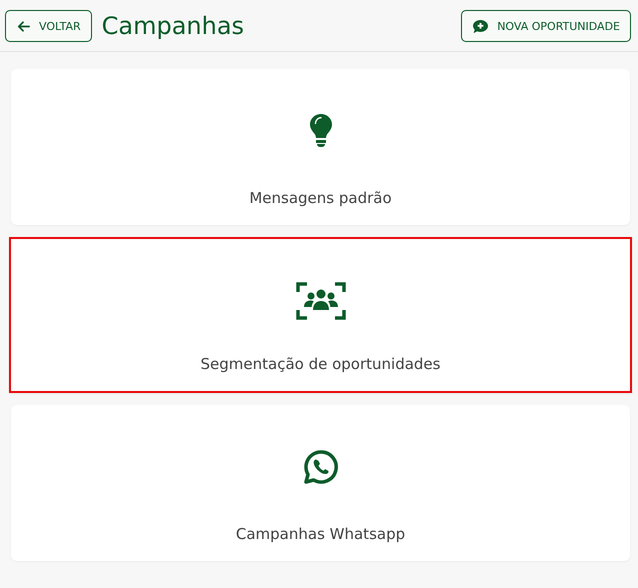  What do you see at coordinates (321, 301) in the screenshot?
I see `group-frame-icon` at bounding box center [321, 301].